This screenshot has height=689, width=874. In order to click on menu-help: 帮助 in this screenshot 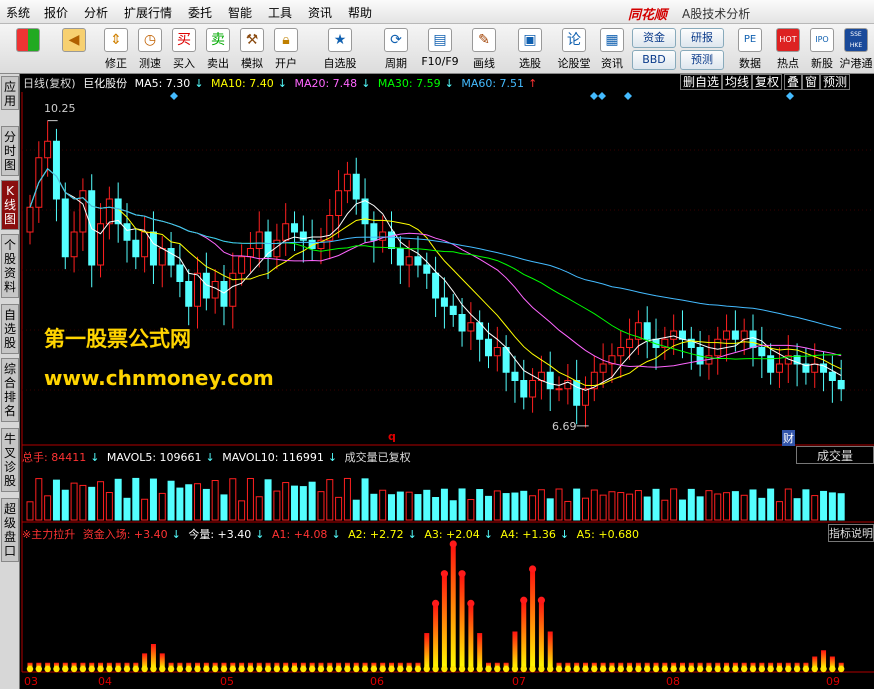, I will do `click(360, 12)`.